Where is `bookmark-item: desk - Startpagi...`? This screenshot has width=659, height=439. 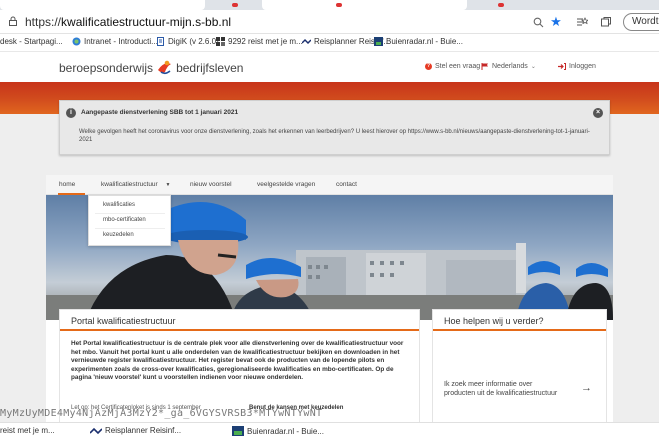
bookmark-item: desk - Startpagi... is located at coordinates (31, 41).